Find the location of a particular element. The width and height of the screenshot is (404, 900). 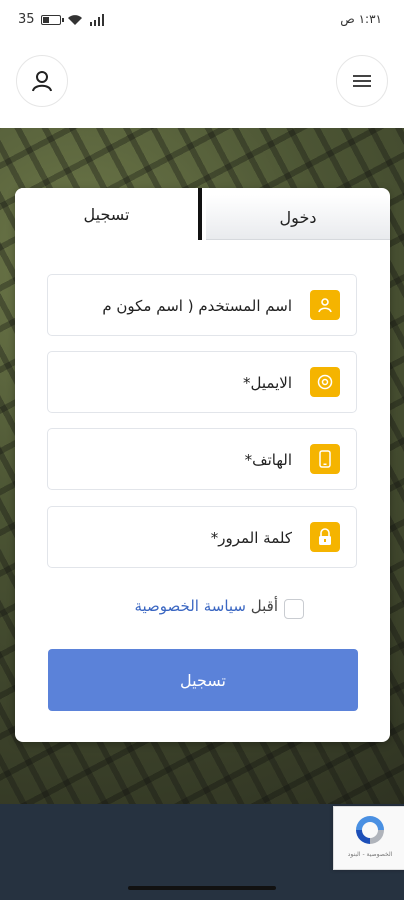

tab-login: دخول is located at coordinates (298, 217).